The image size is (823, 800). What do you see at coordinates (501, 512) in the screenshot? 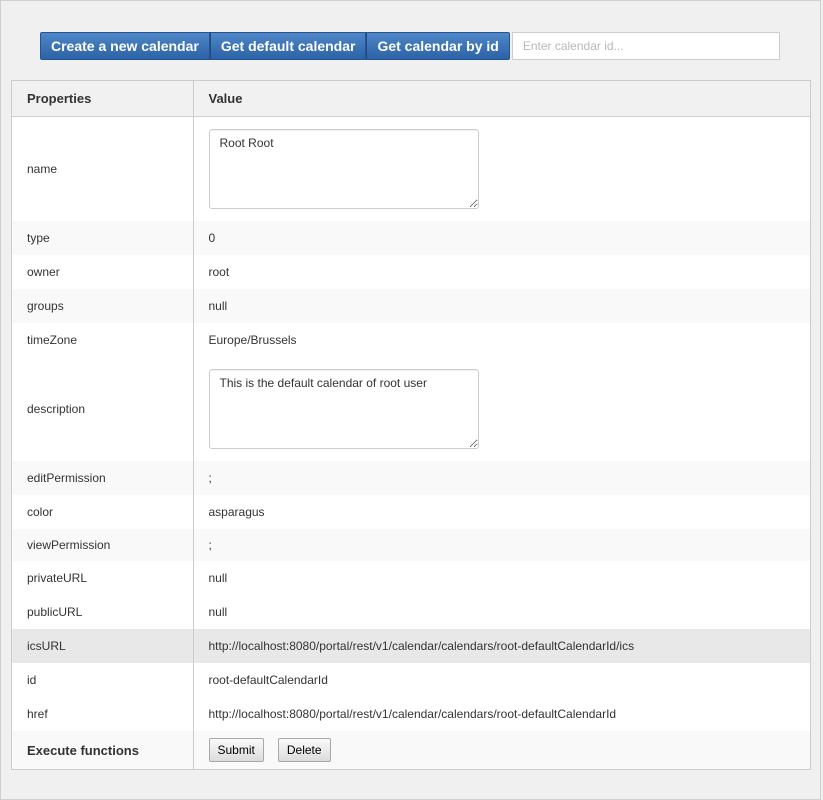
I see `property-value: asparagus` at bounding box center [501, 512].